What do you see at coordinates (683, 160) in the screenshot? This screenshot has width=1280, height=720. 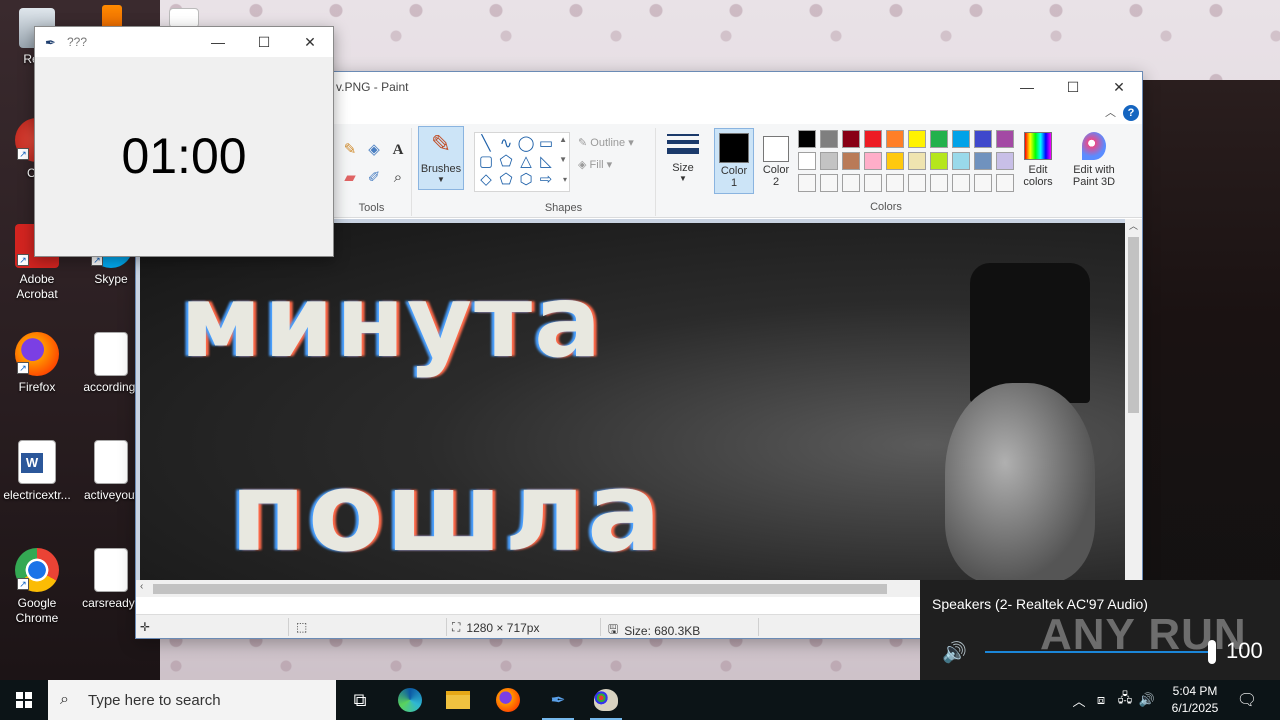 I see `size-button: Size ▼` at bounding box center [683, 160].